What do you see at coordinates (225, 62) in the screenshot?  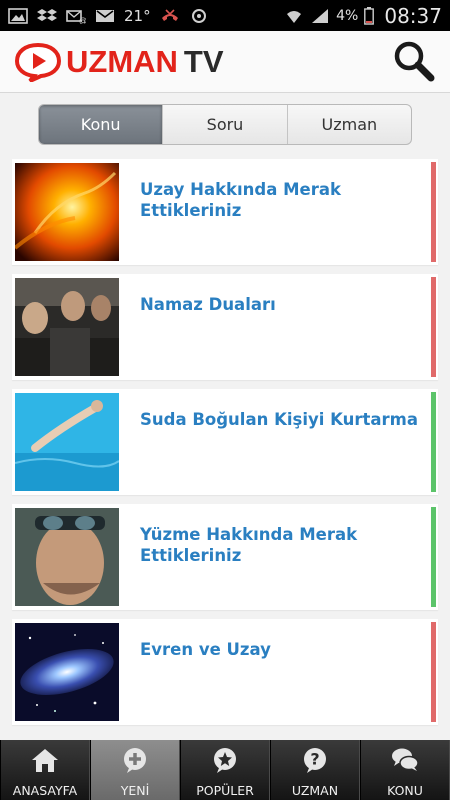 I see `app-header: UZMAN TV` at bounding box center [225, 62].